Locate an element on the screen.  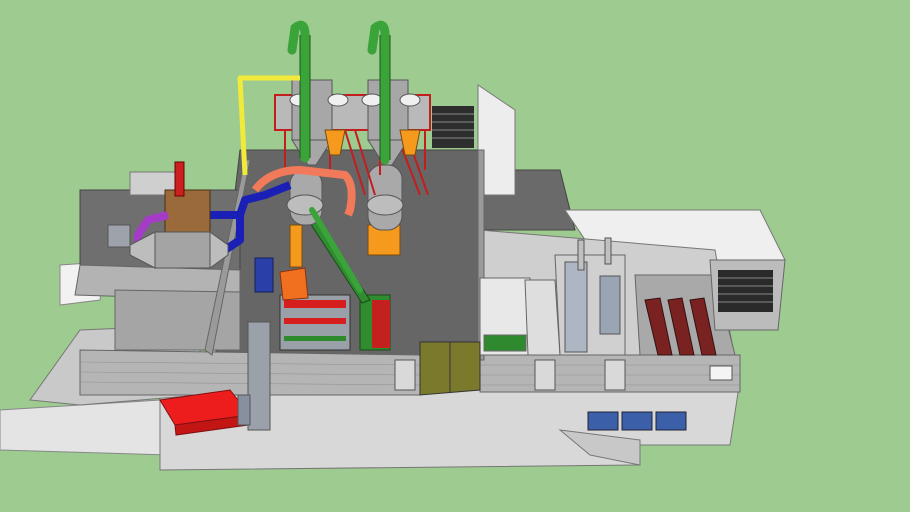
fan-unit is located at coordinates (119, 236).